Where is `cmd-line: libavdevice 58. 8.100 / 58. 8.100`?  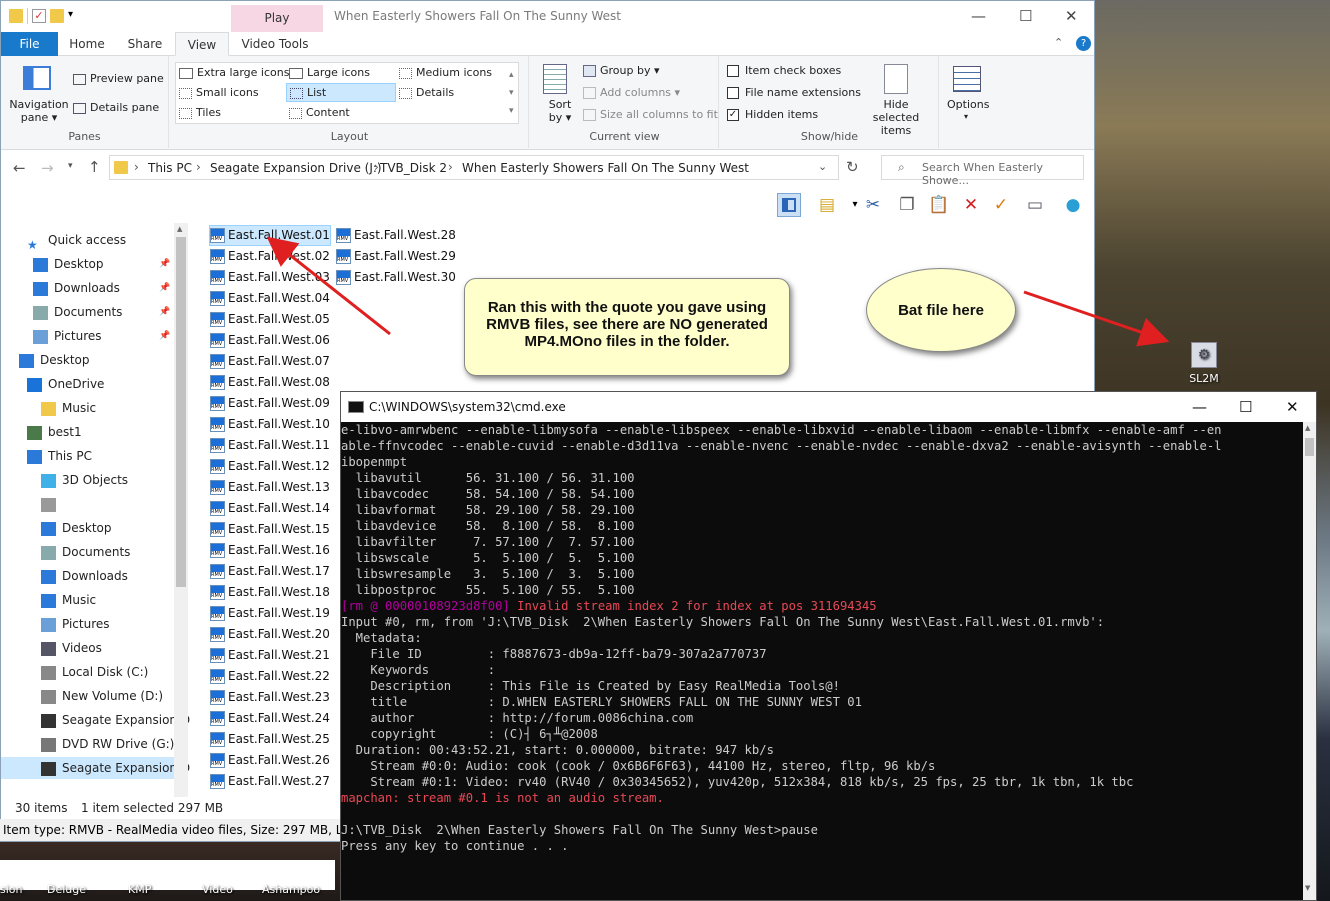
cmd-line: libavdevice 58. 8.100 / 58. 8.100 is located at coordinates (488, 526).